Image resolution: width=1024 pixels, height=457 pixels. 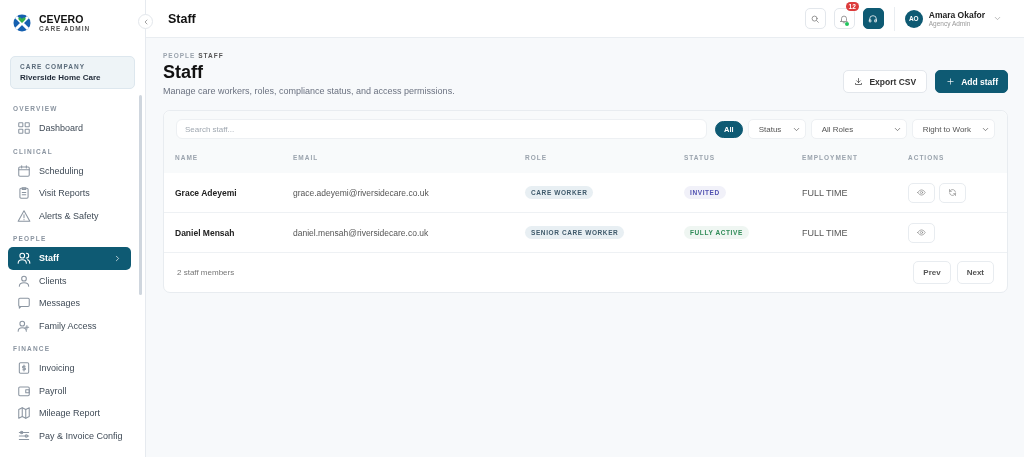 I want to click on user-name: Amara Okafor, so click(x=956, y=15).